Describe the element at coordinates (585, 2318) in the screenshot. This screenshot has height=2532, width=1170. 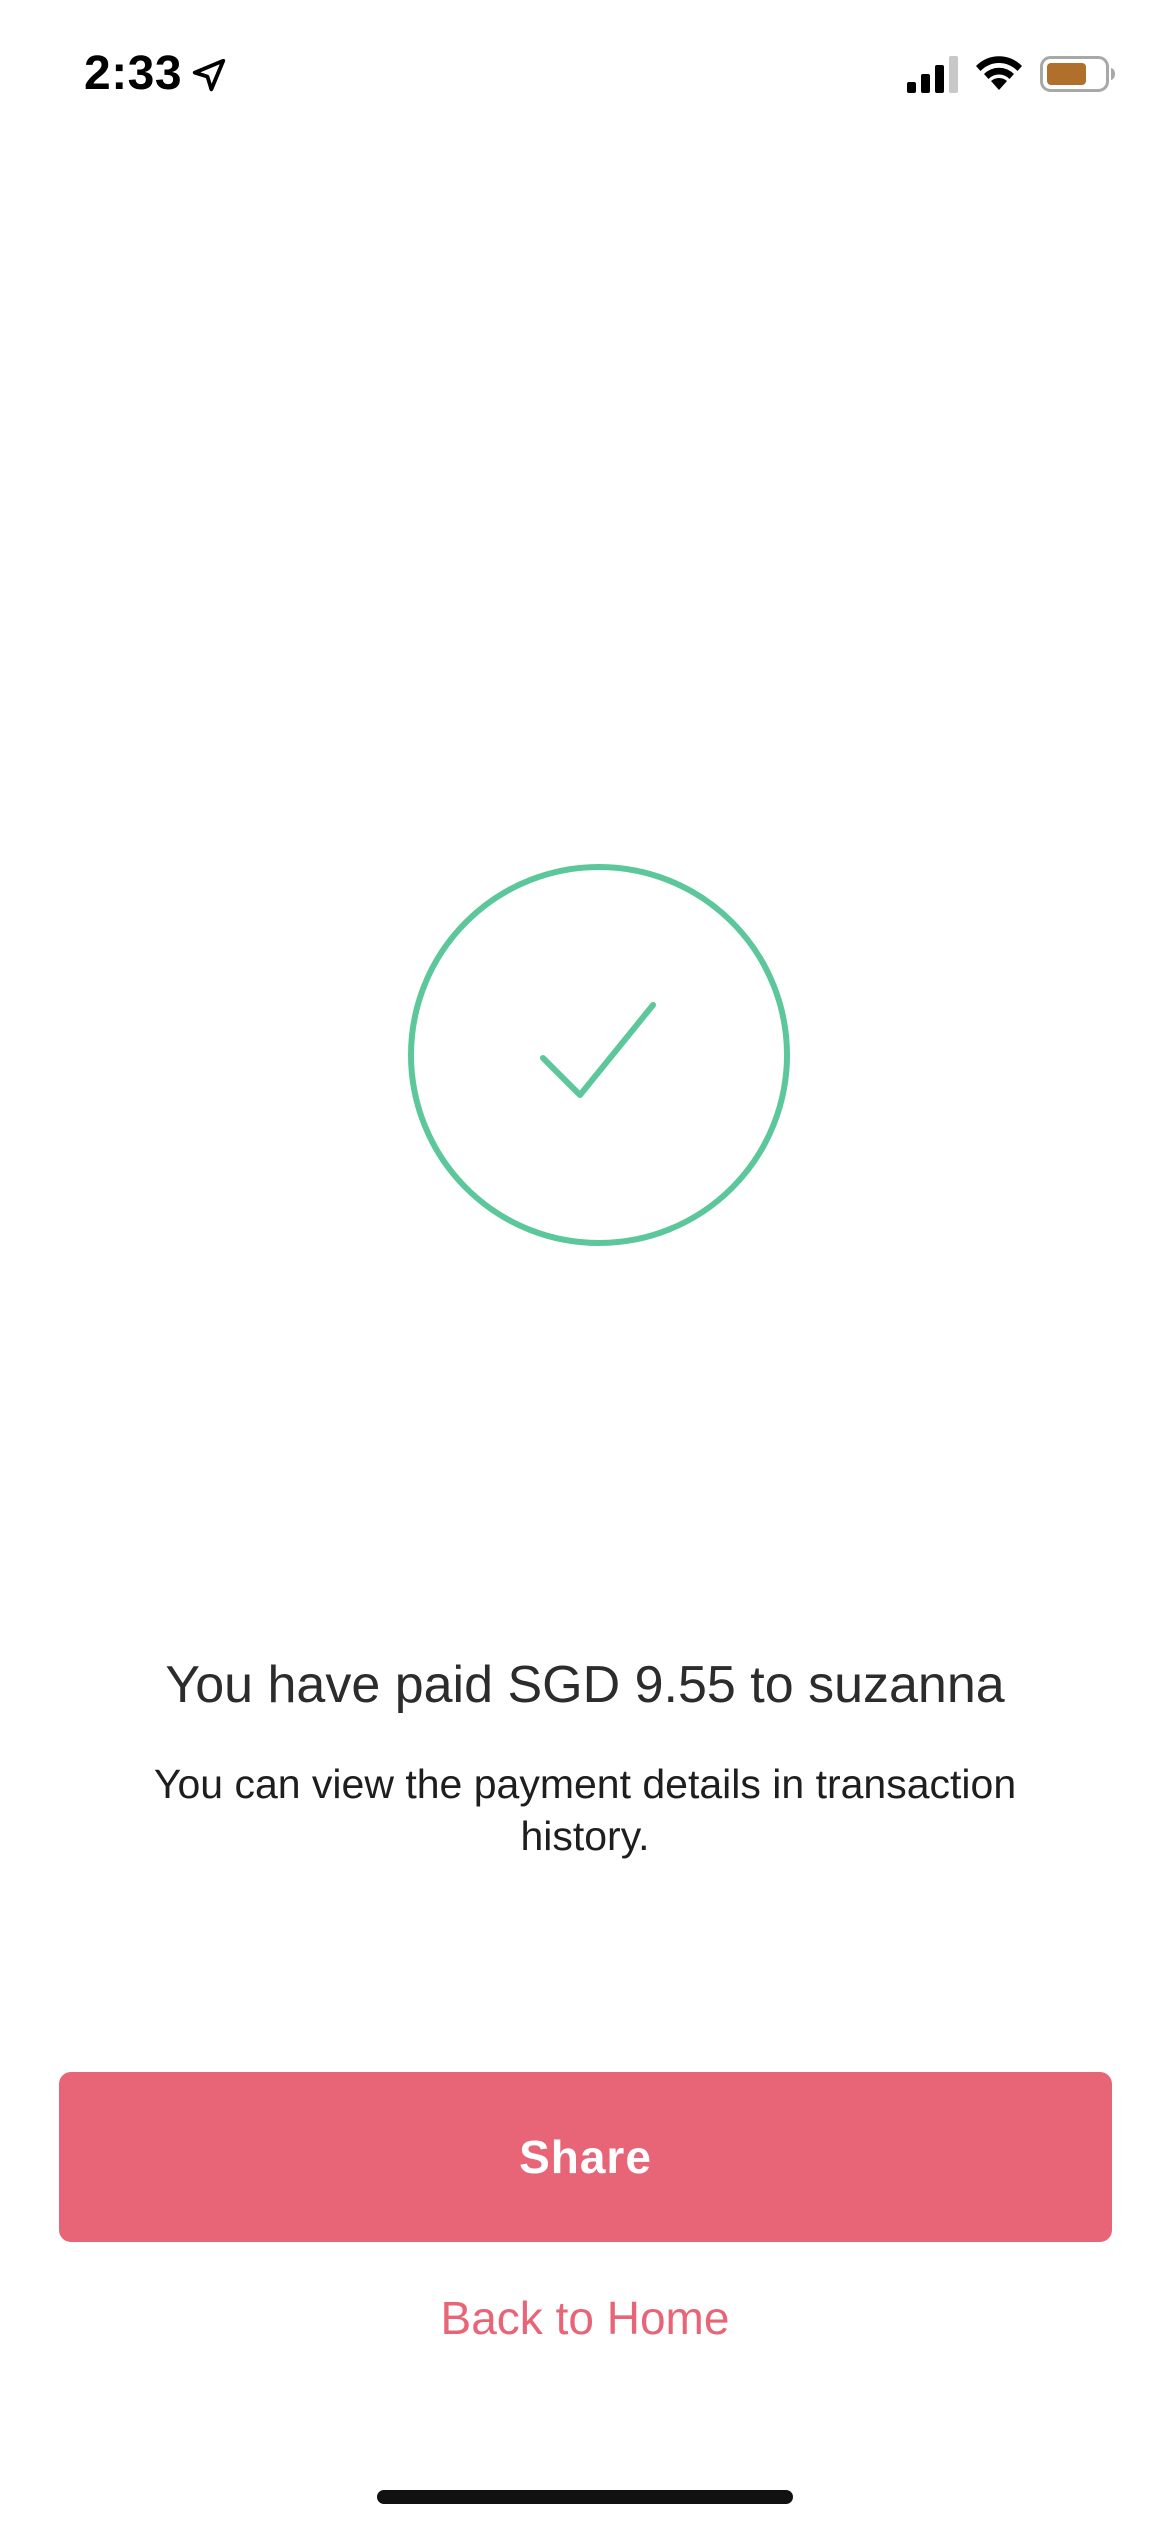
I see `back-to-home-link: Back to Home` at that location.